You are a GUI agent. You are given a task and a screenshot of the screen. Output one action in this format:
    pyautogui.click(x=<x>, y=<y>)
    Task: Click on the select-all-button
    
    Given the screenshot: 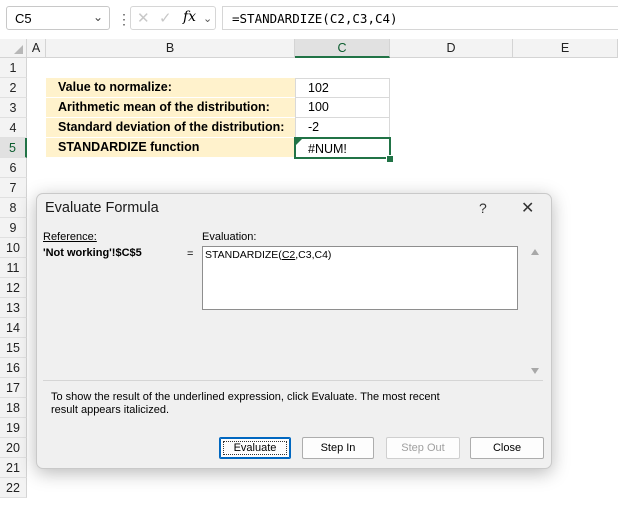 What is the action you would take?
    pyautogui.click(x=13, y=48)
    